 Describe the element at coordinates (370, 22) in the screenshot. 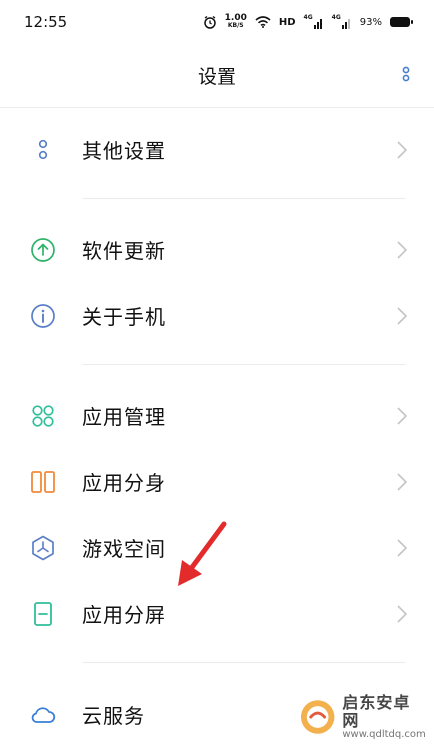

I see `battery-percent: 93%` at that location.